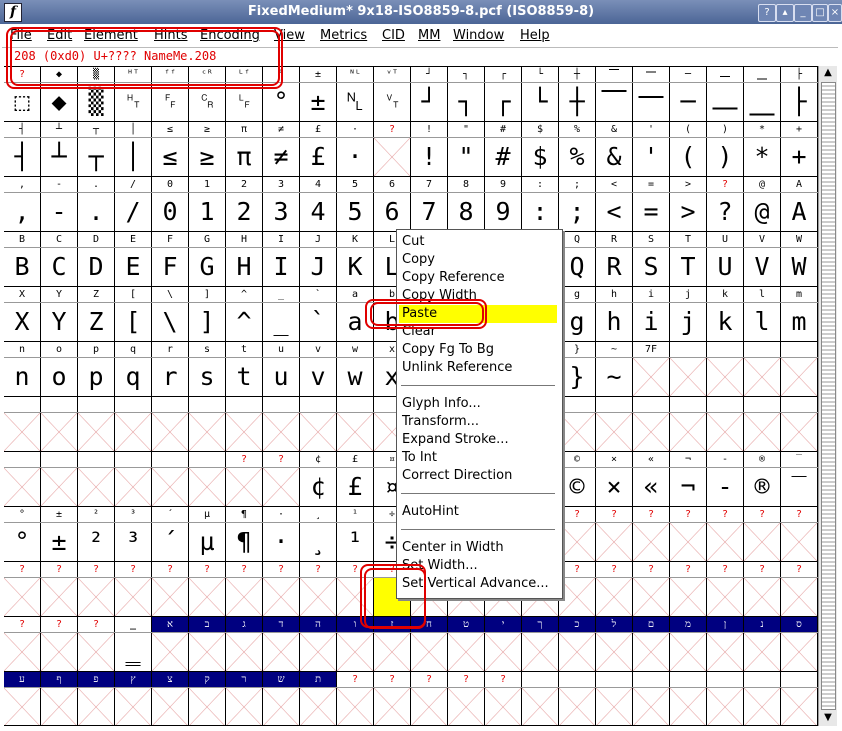 This screenshot has height=731, width=842. I want to click on glyph-label: [, so click(133, 295).